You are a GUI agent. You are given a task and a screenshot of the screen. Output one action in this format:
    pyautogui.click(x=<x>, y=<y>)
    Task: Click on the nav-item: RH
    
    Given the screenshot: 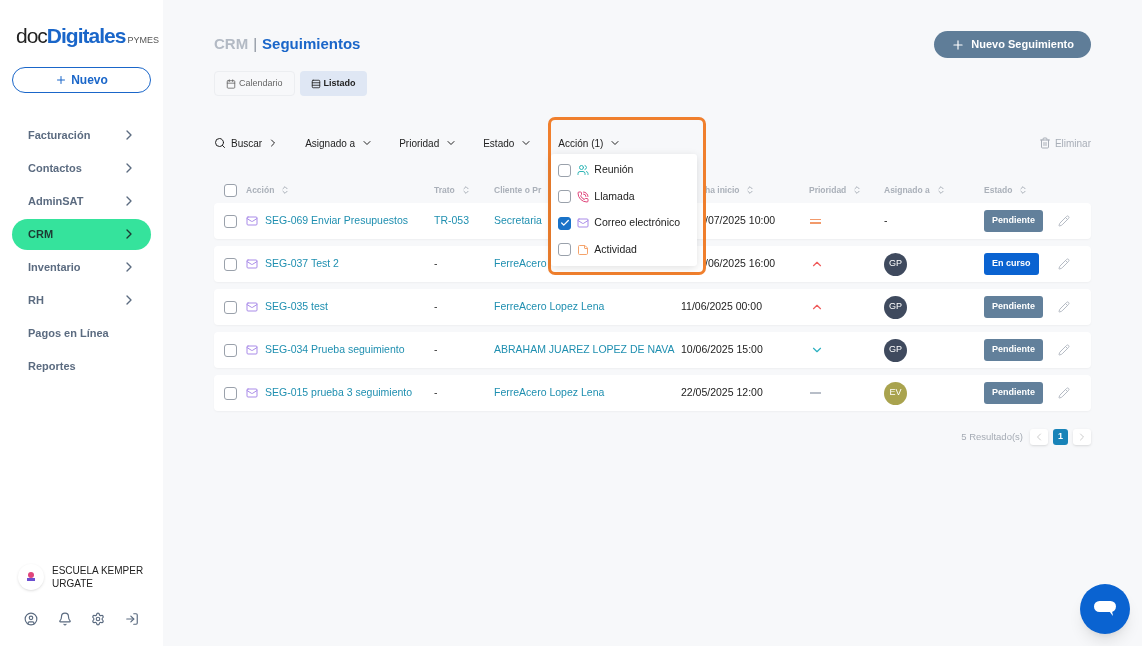 What is the action you would take?
    pyautogui.click(x=81, y=300)
    